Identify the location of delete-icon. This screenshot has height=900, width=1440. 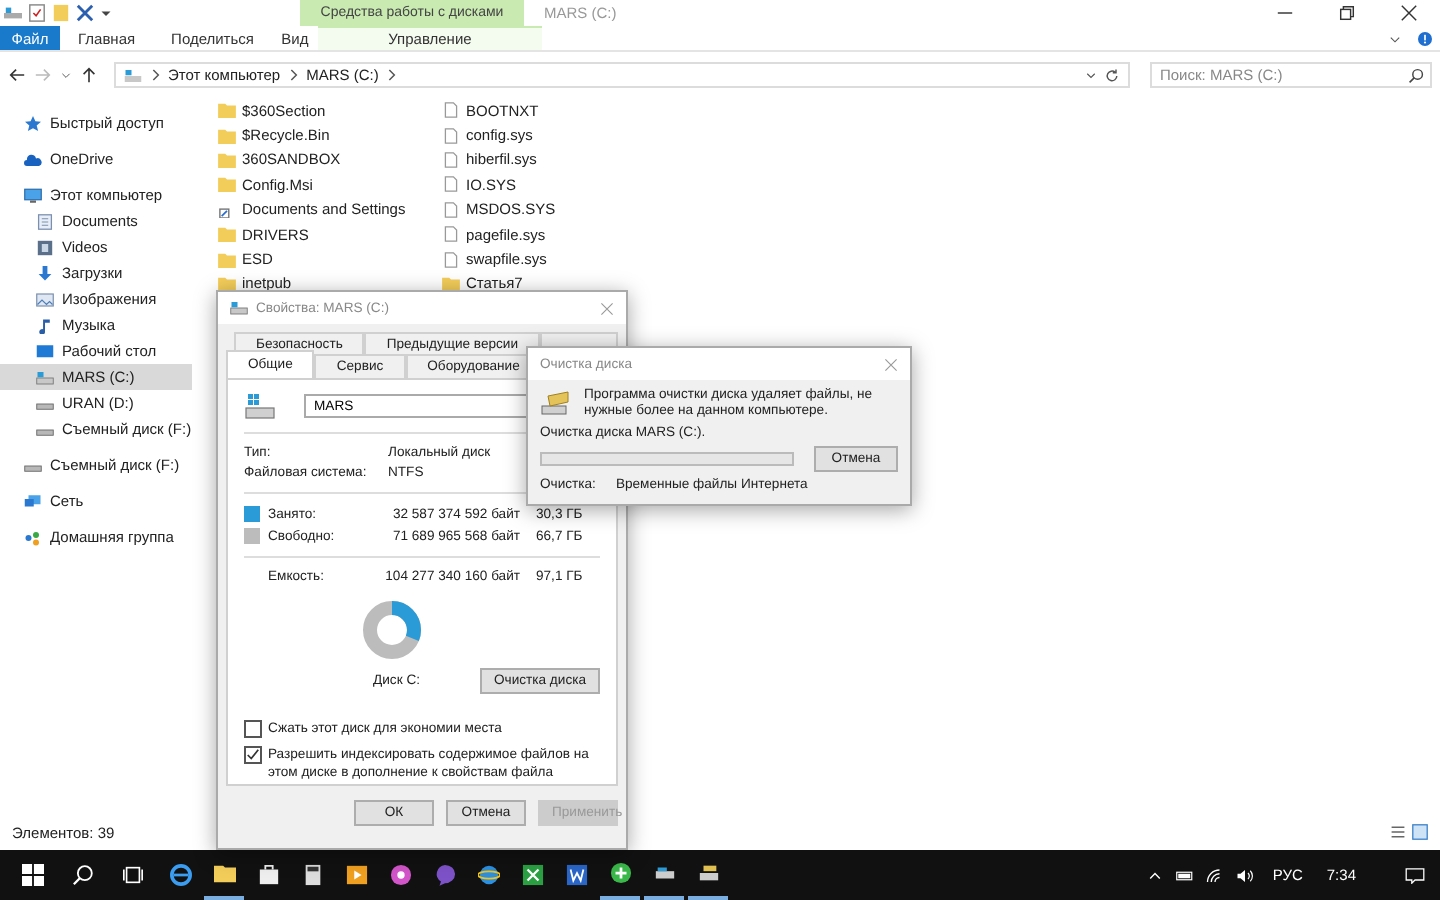
(85, 13).